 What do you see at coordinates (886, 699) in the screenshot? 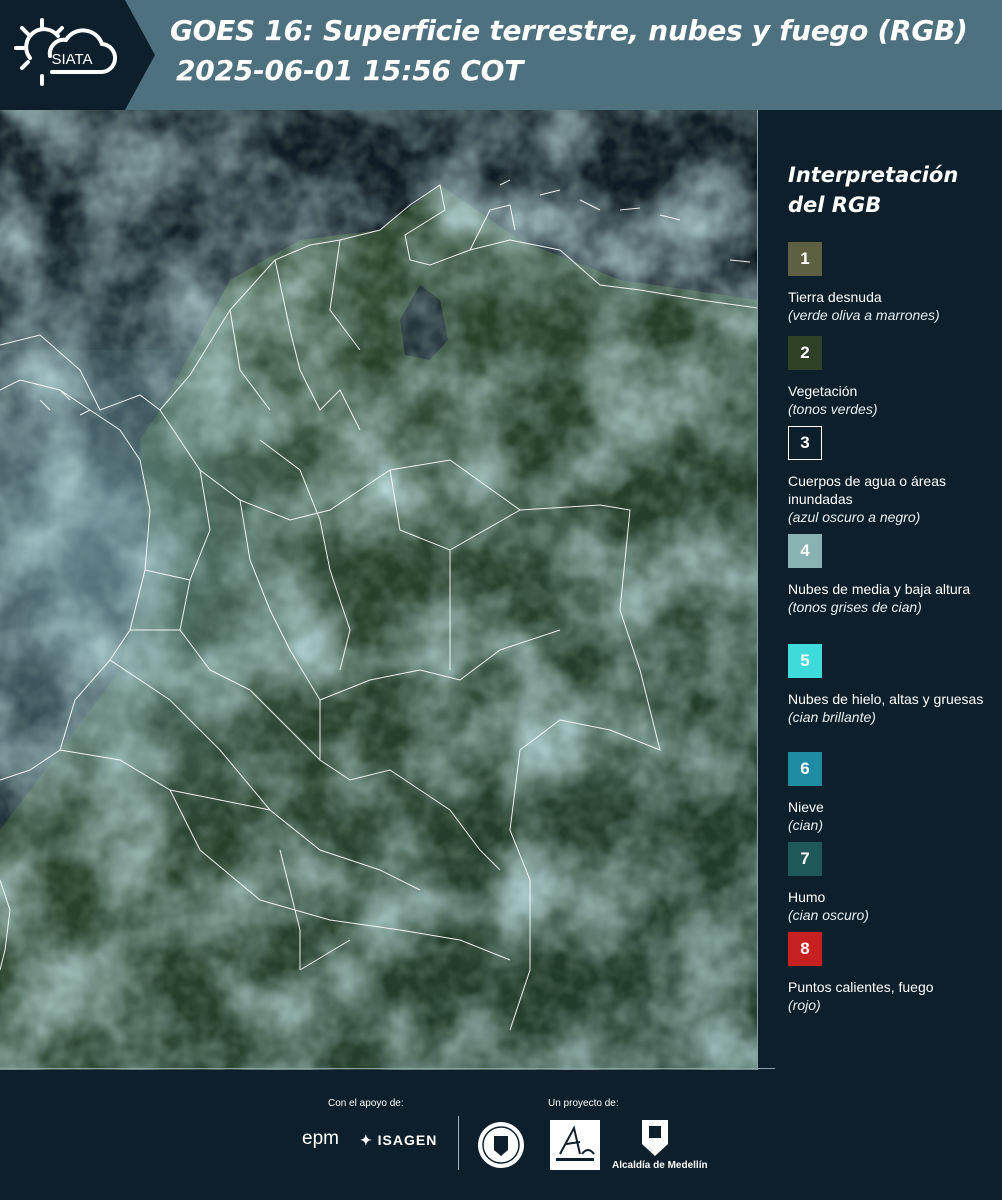
I see `legend-label: Nubes de hielo, altas y gruesas` at bounding box center [886, 699].